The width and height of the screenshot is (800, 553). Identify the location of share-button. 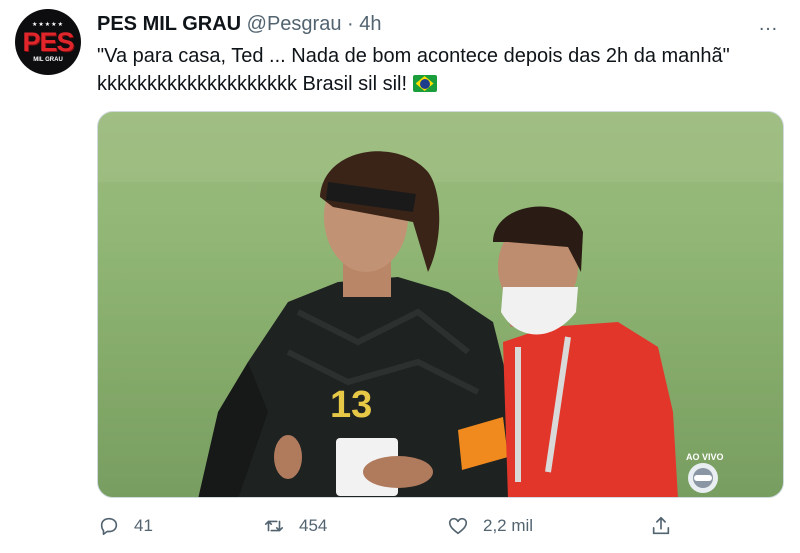
(668, 526).